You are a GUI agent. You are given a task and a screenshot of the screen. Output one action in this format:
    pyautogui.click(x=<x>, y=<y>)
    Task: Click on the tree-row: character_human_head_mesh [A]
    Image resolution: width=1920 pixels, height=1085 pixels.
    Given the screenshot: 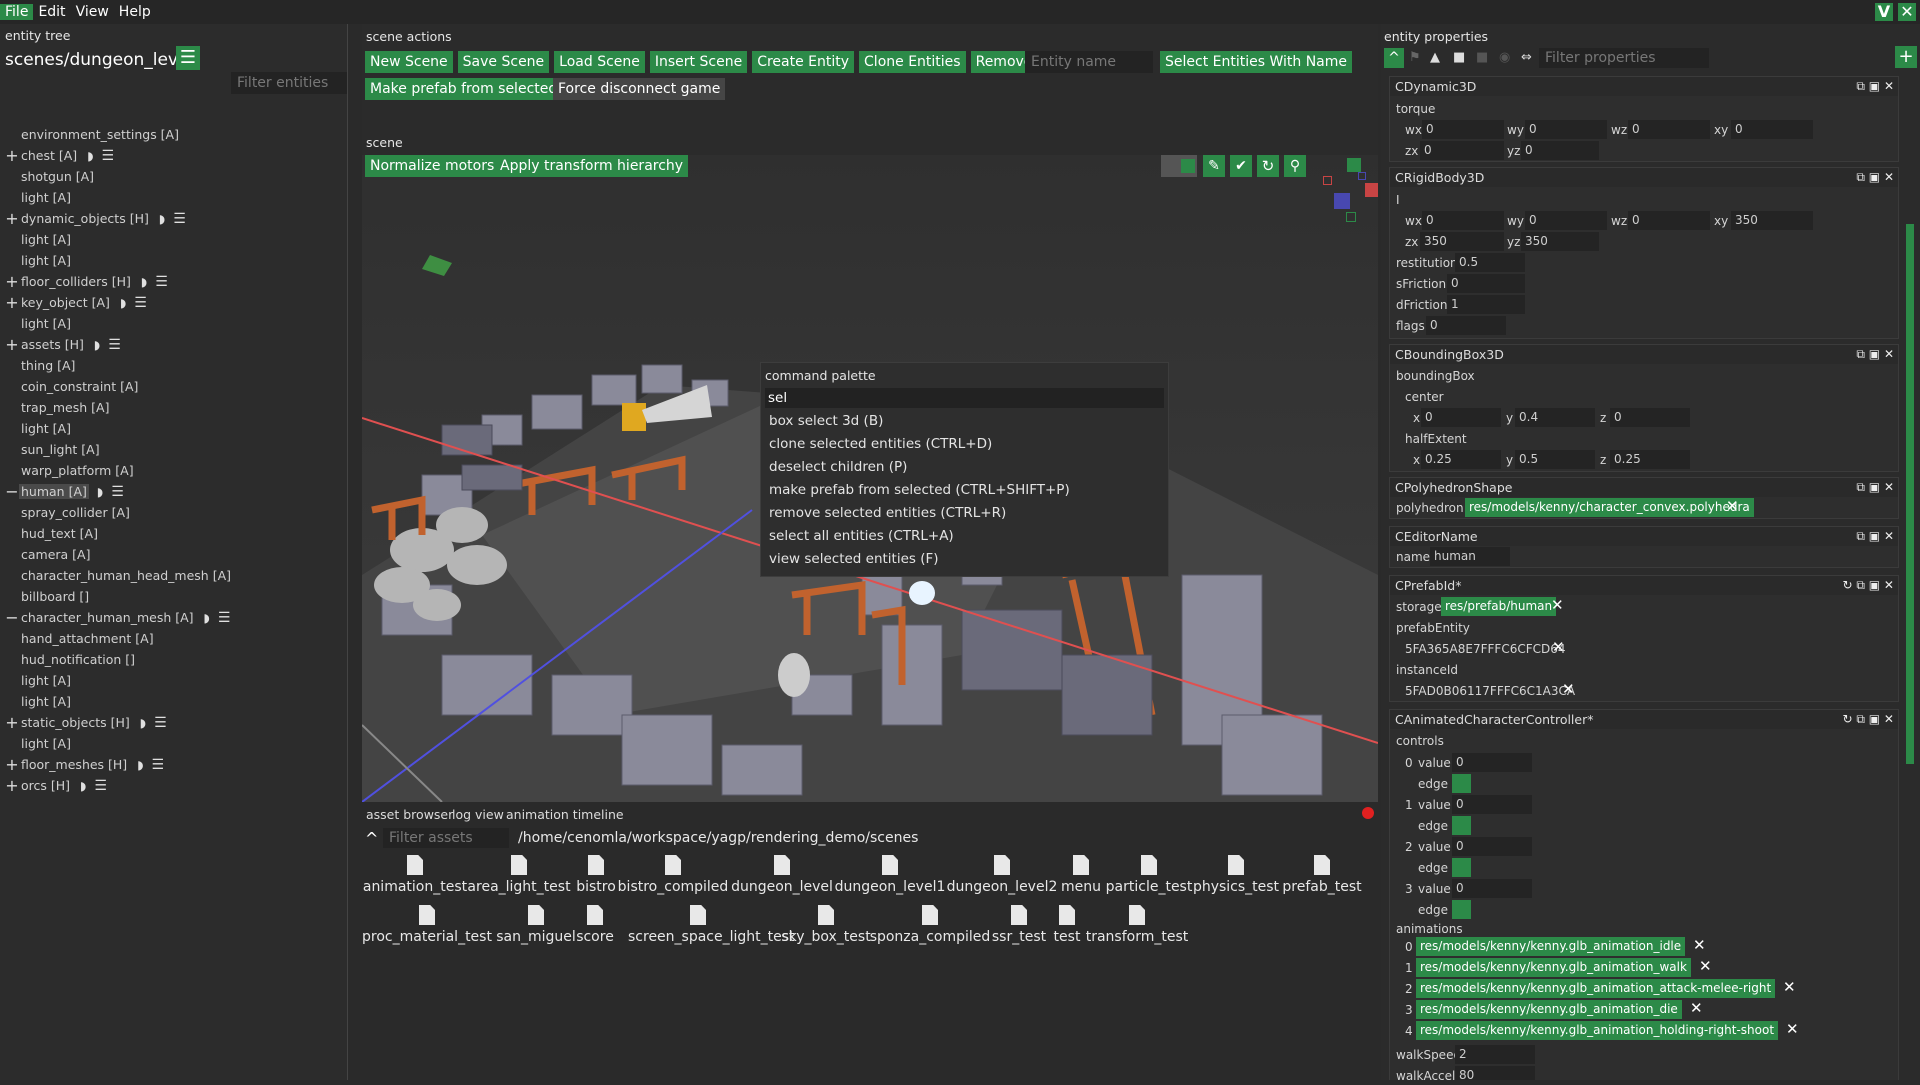 What is the action you would take?
    pyautogui.click(x=174, y=575)
    